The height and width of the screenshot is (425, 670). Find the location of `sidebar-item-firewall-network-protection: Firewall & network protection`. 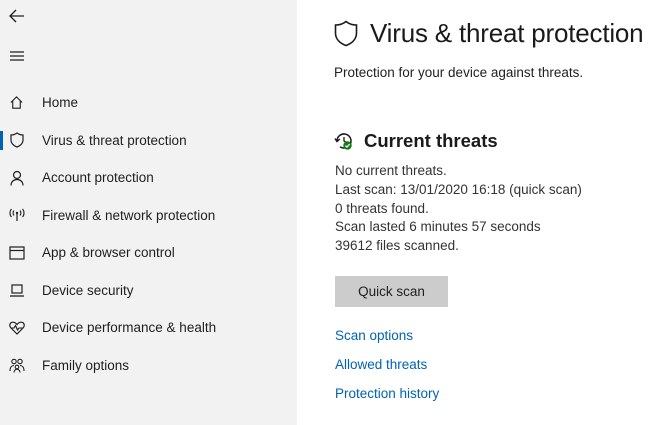

sidebar-item-firewall-network-protection: Firewall & network protection is located at coordinates (148, 216).